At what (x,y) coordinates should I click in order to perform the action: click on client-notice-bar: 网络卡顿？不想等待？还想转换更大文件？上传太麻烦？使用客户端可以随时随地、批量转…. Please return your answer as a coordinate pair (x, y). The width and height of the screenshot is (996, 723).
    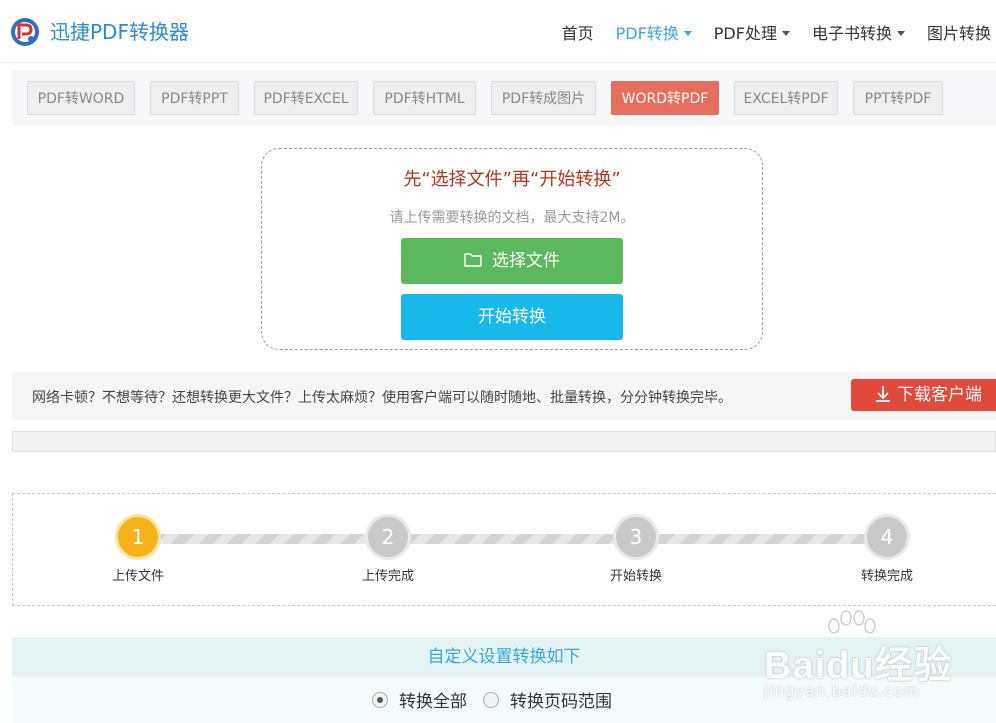
    Looking at the image, I should click on (504, 396).